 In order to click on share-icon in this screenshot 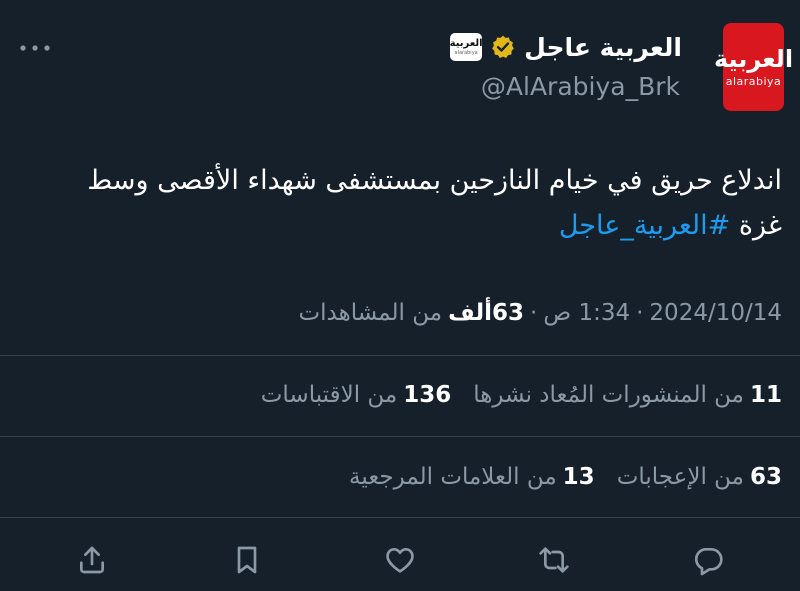, I will do `click(92, 560)`.